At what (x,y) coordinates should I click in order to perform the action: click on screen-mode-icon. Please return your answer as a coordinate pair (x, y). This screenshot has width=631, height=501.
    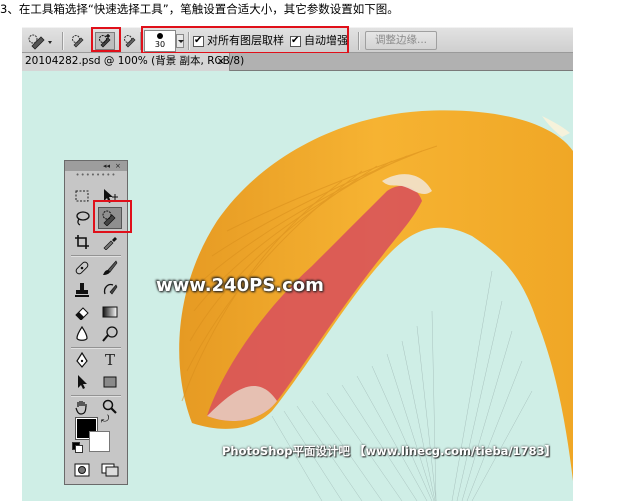
    Looking at the image, I should click on (110, 470).